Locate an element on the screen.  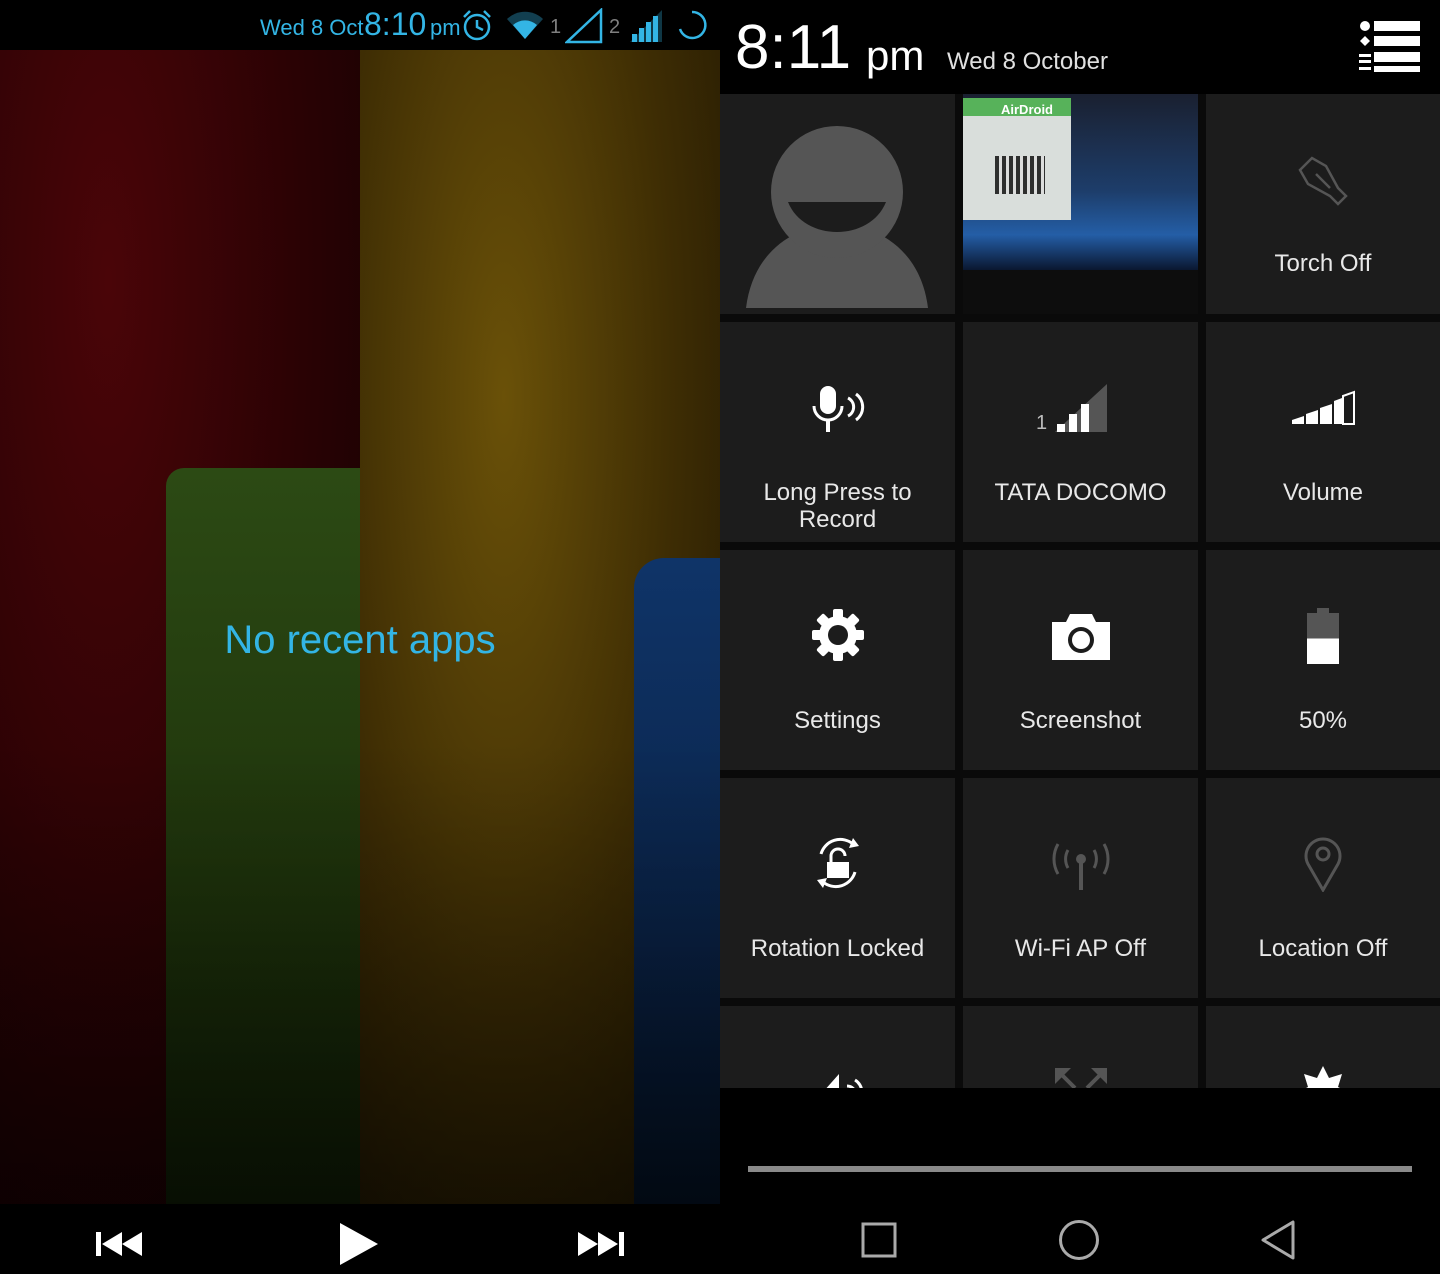
play-icon is located at coordinates (359, 1244).